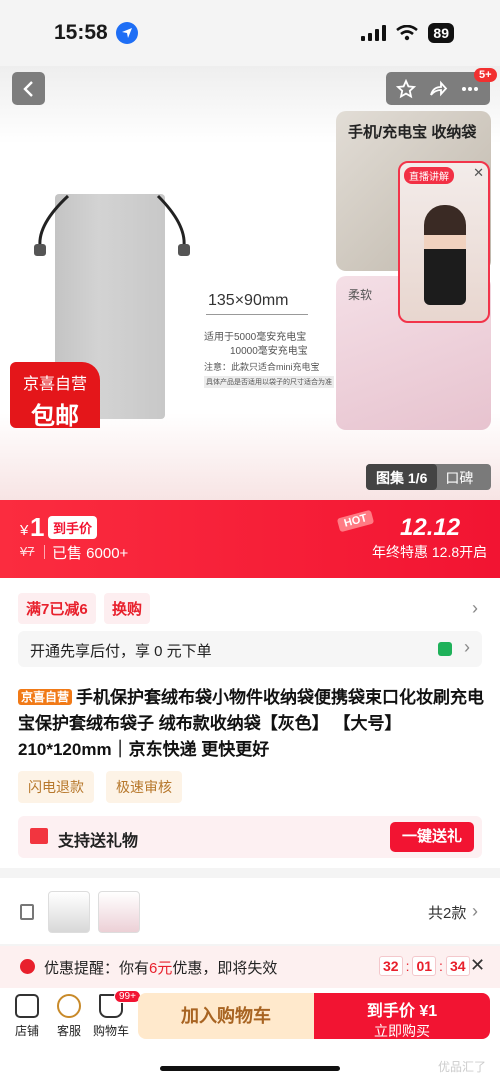 The image size is (500, 1084). Describe the element at coordinates (391, 966) in the screenshot. I see `timer-hours: 32` at that location.